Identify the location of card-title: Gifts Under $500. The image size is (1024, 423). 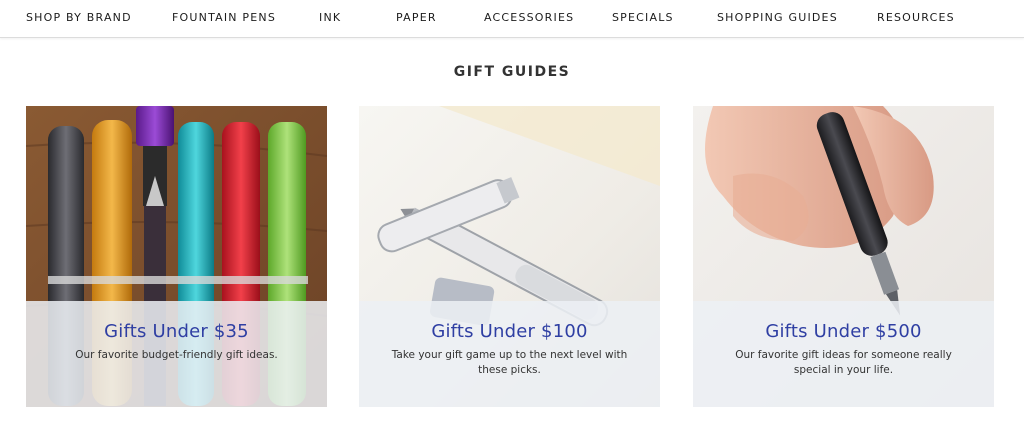
(843, 331).